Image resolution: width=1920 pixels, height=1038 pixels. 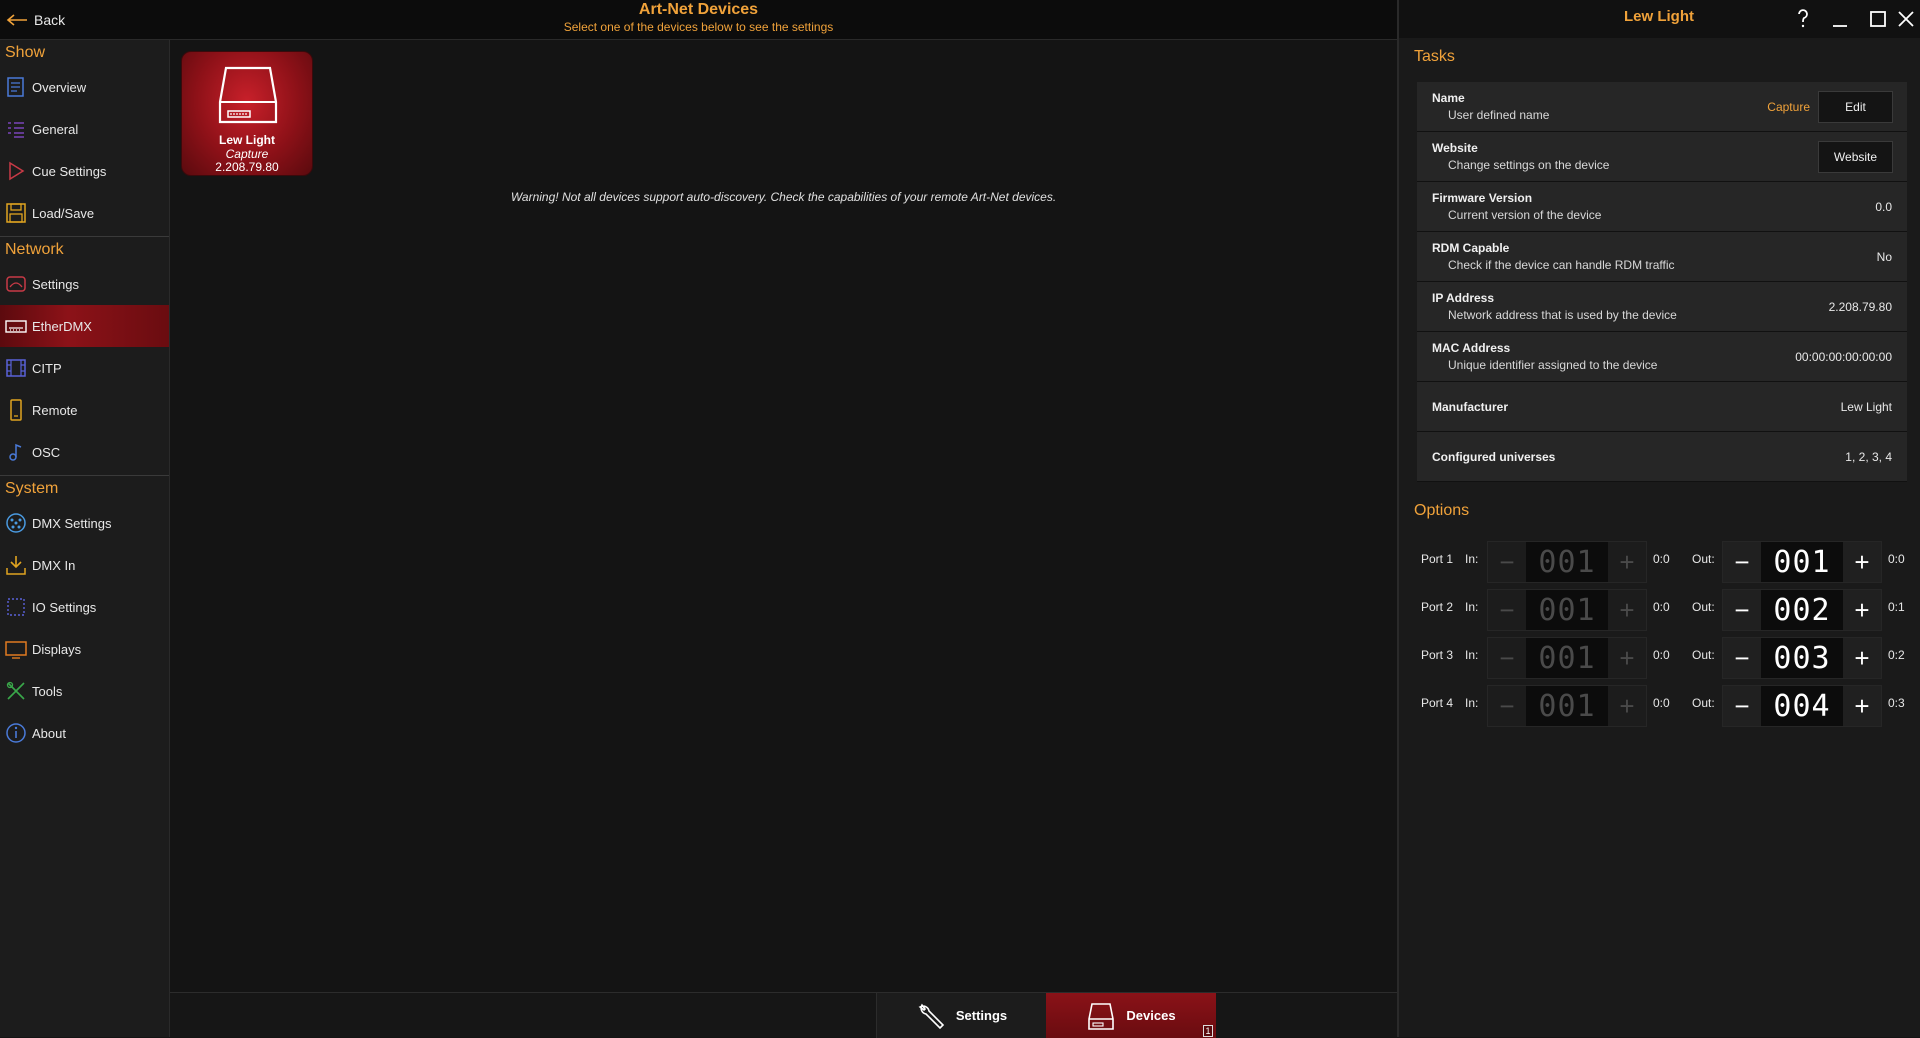 What do you see at coordinates (63, 213) in the screenshot?
I see `sidebar-item-label: Load/Save` at bounding box center [63, 213].